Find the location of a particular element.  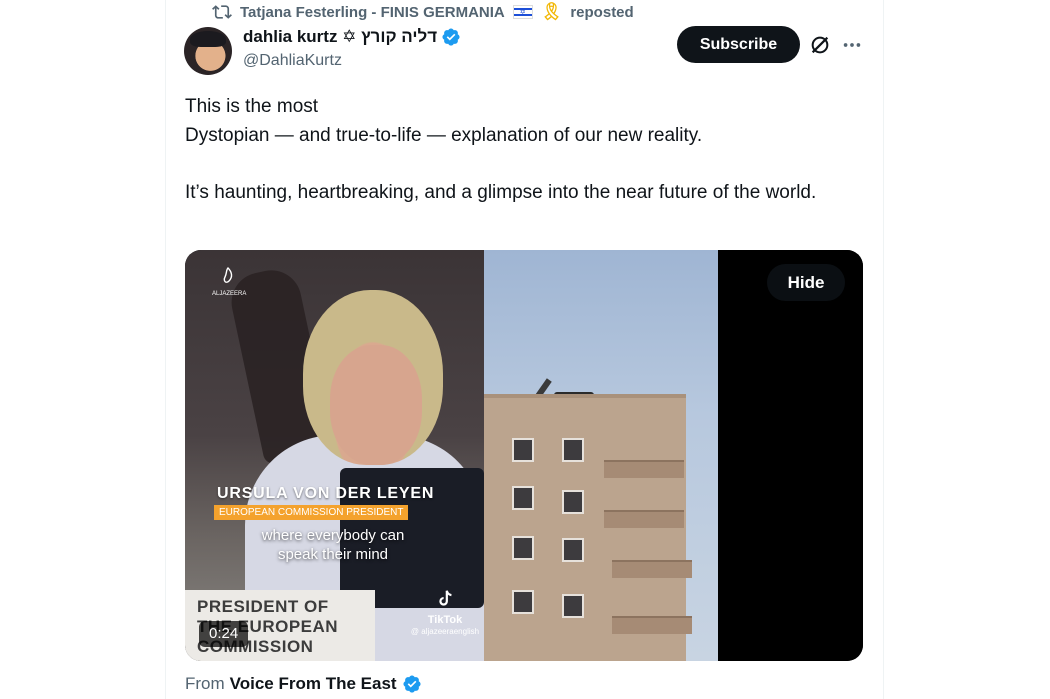

subscribe-button: Subscribe is located at coordinates (738, 44).